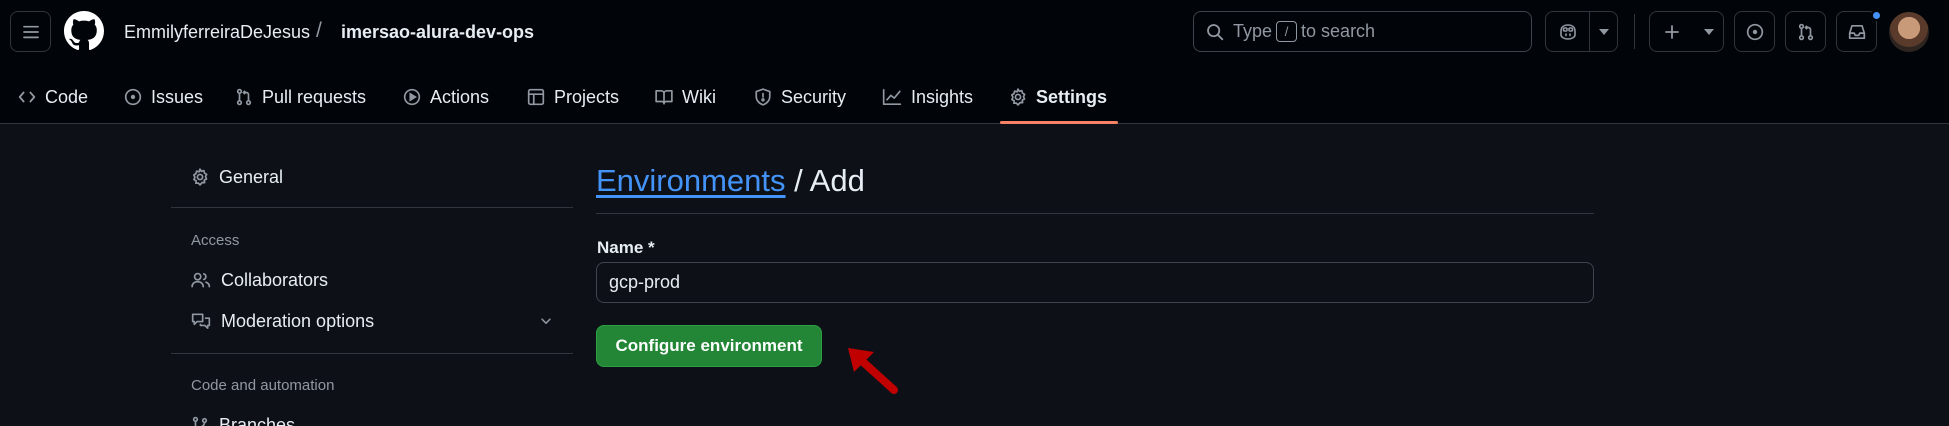 This screenshot has width=1949, height=426. I want to click on header-divider, so click(1634, 31).